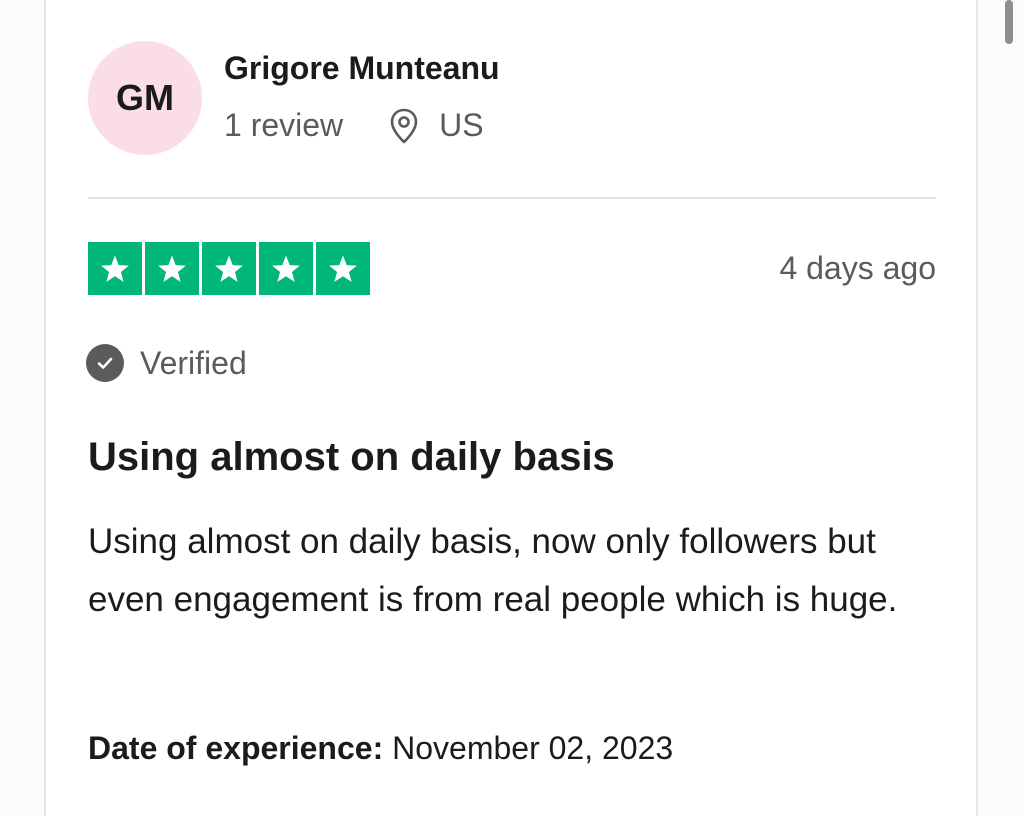  I want to click on date-of-experience-label: Date of experience:, so click(236, 748).